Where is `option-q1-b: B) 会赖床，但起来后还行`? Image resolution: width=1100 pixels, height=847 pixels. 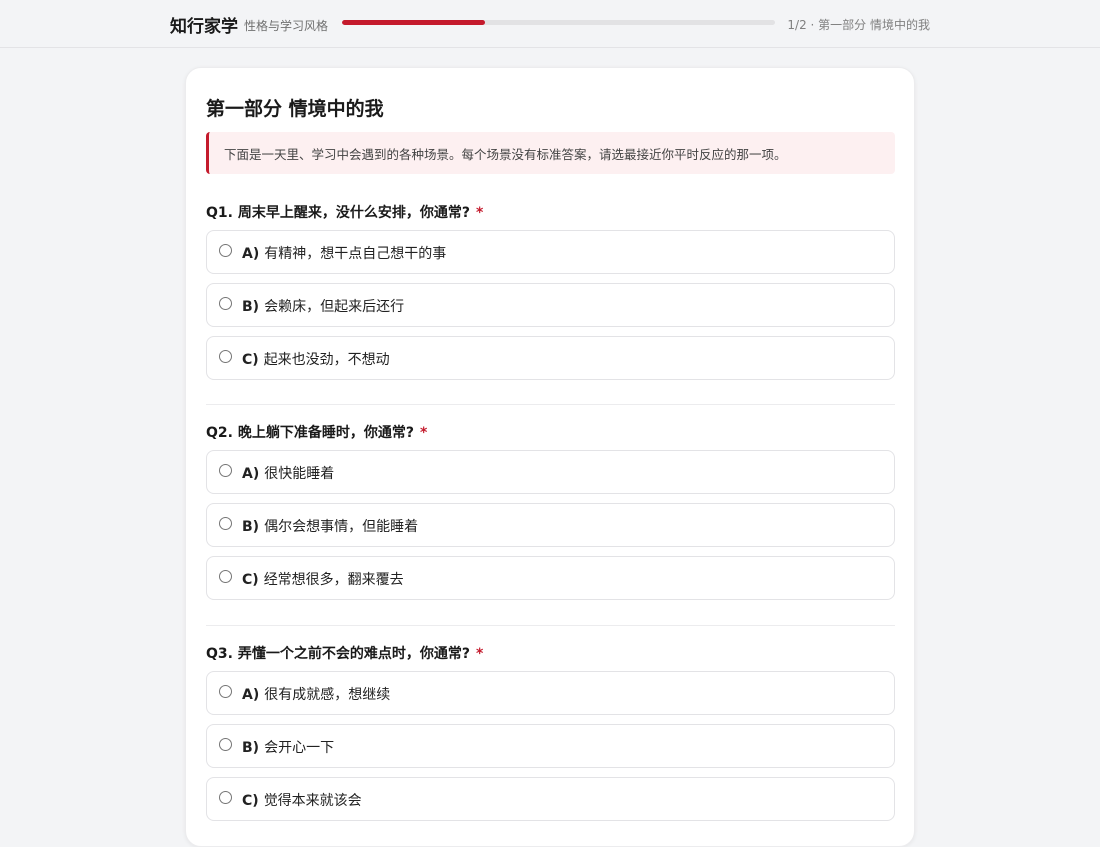 option-q1-b: B) 会赖床，但起来后还行 is located at coordinates (550, 305).